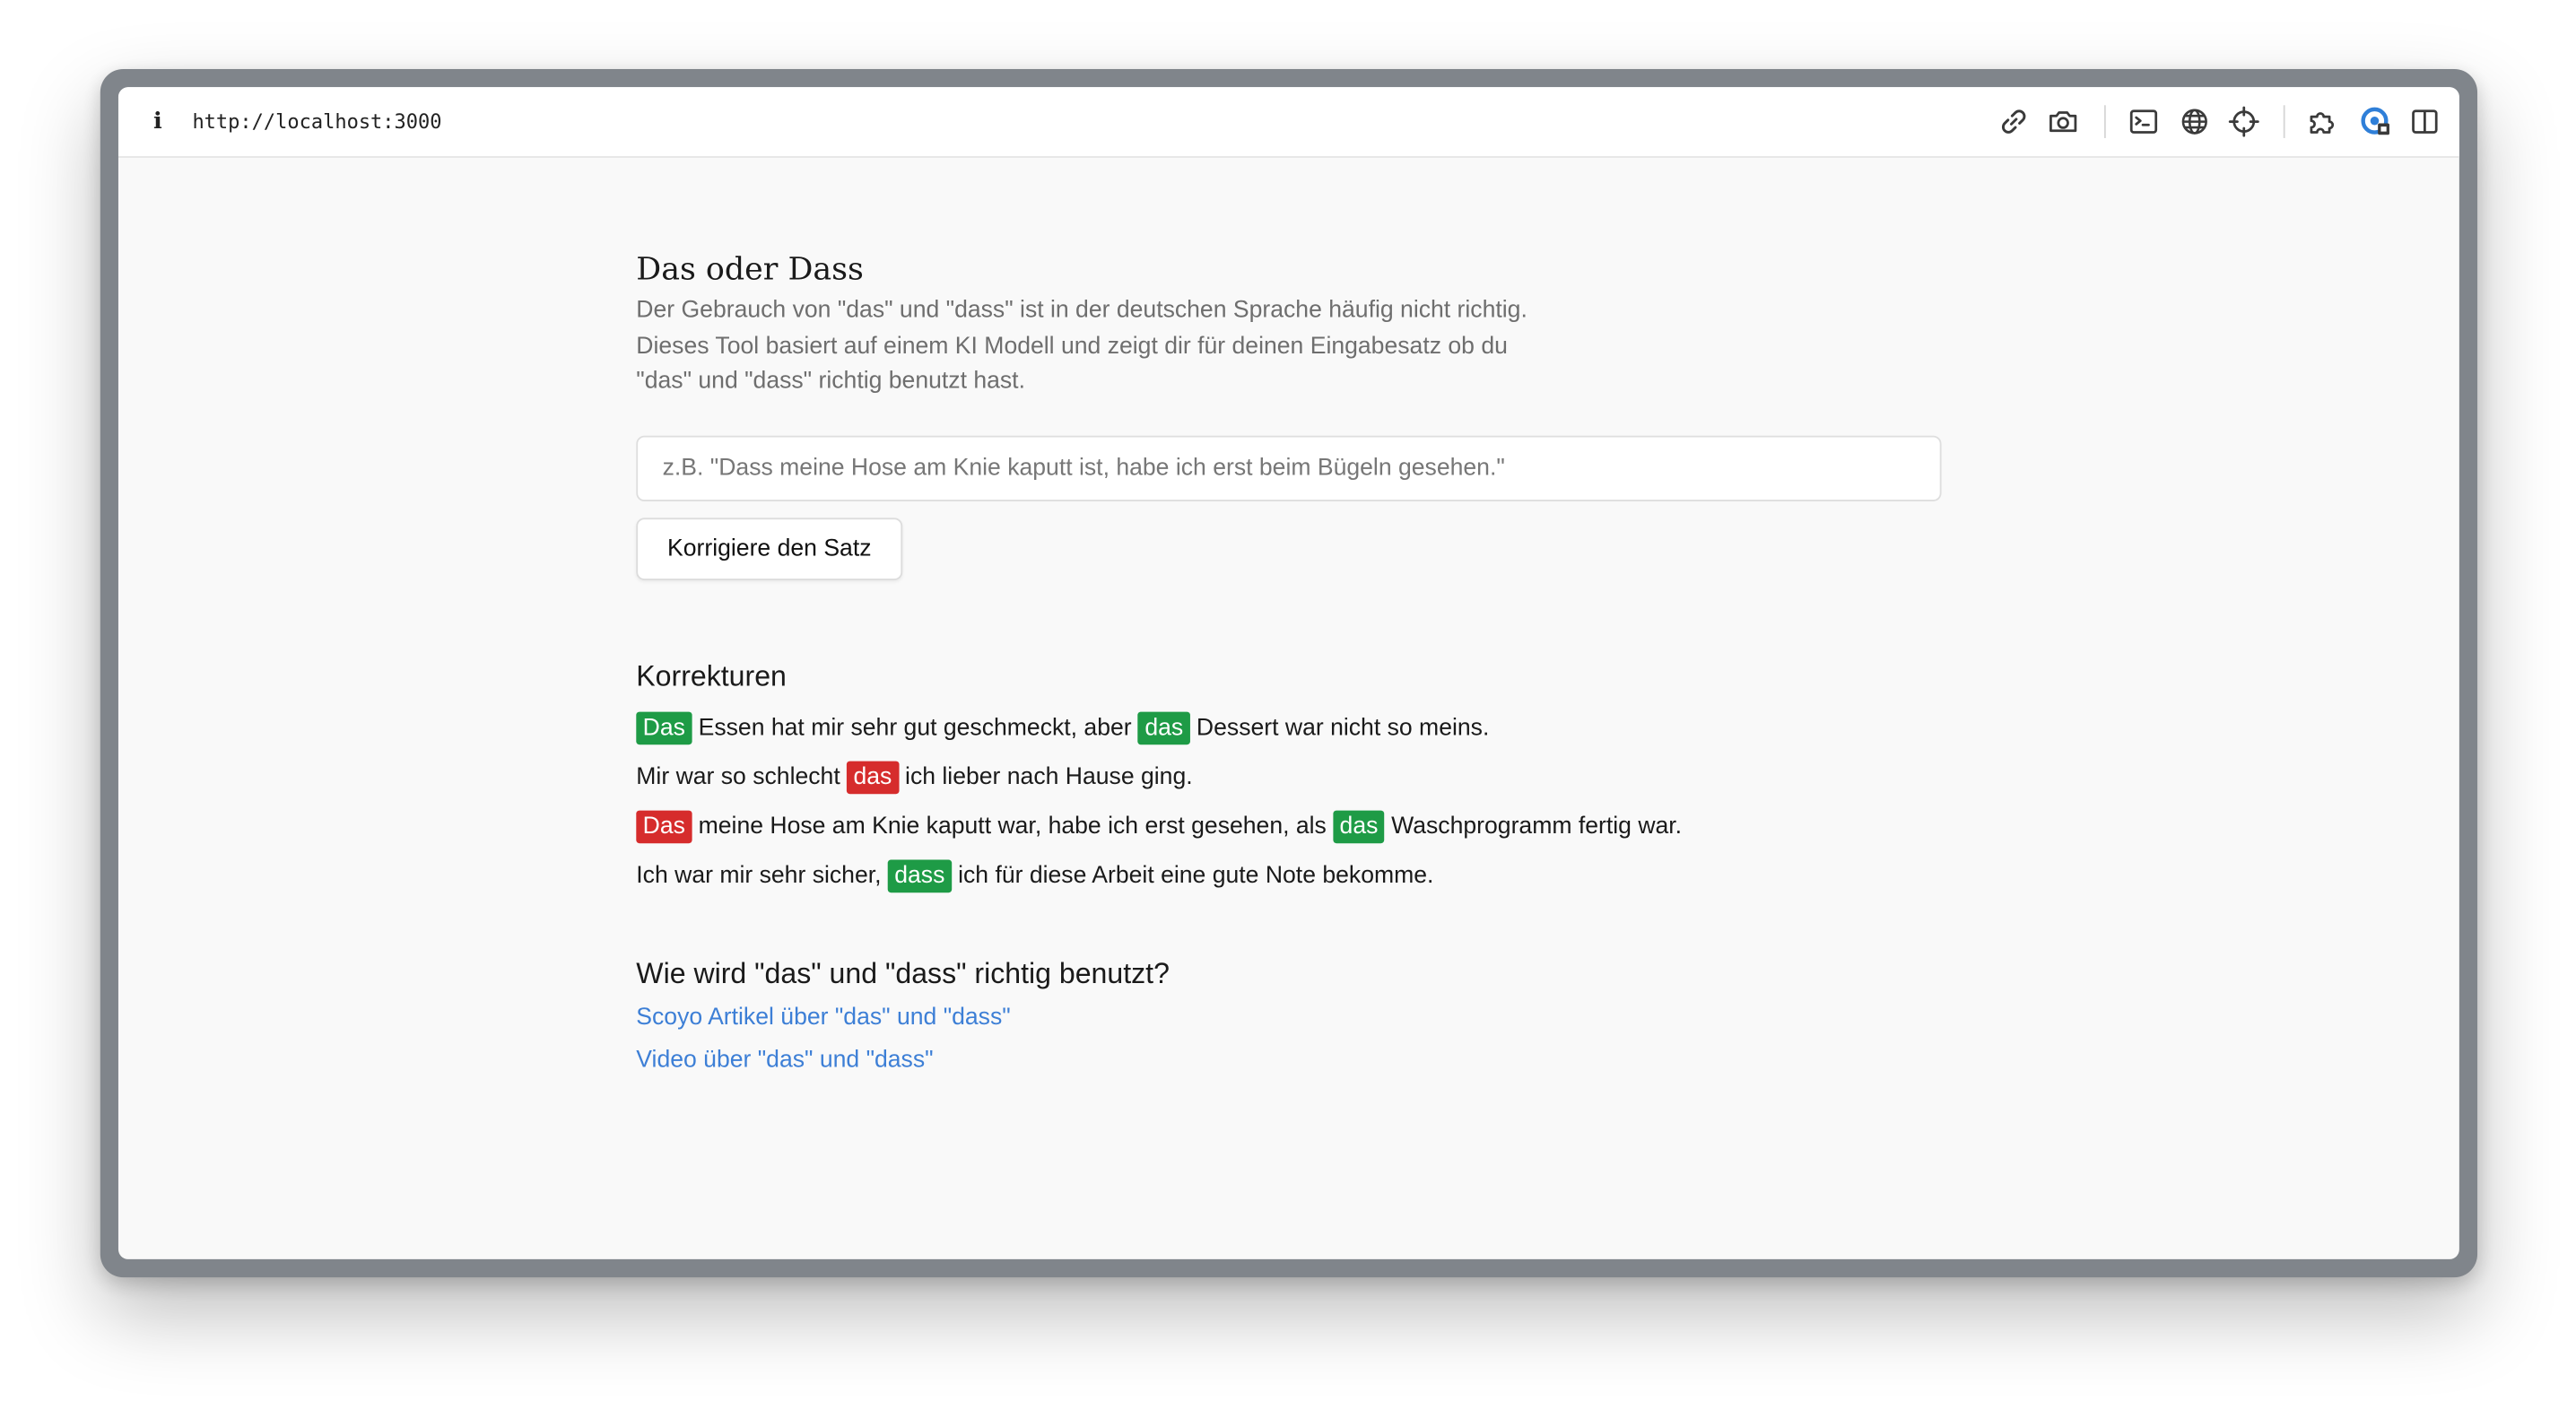 Image resolution: width=2576 pixels, height=1410 pixels. Describe the element at coordinates (2063, 122) in the screenshot. I see `camera-icon` at that location.